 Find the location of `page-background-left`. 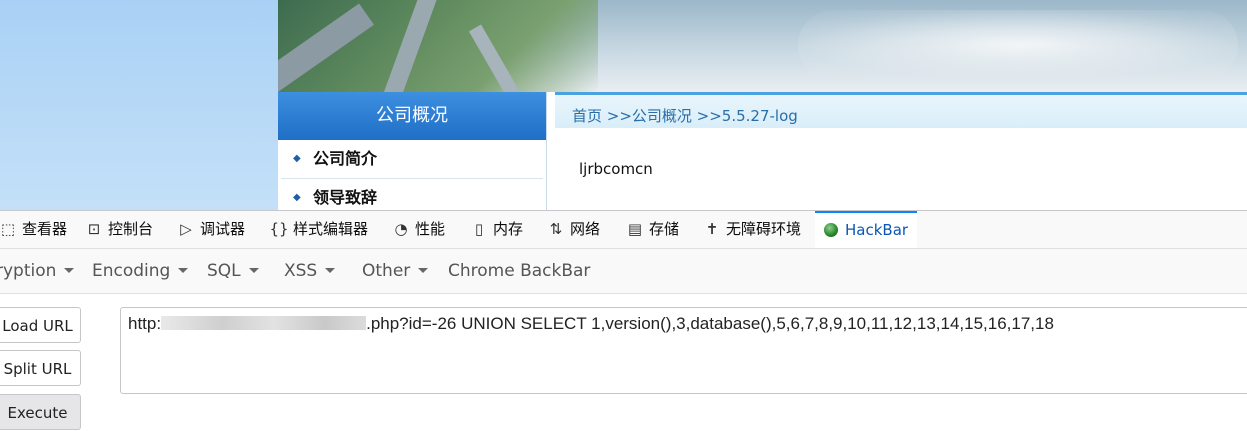

page-background-left is located at coordinates (139, 105).